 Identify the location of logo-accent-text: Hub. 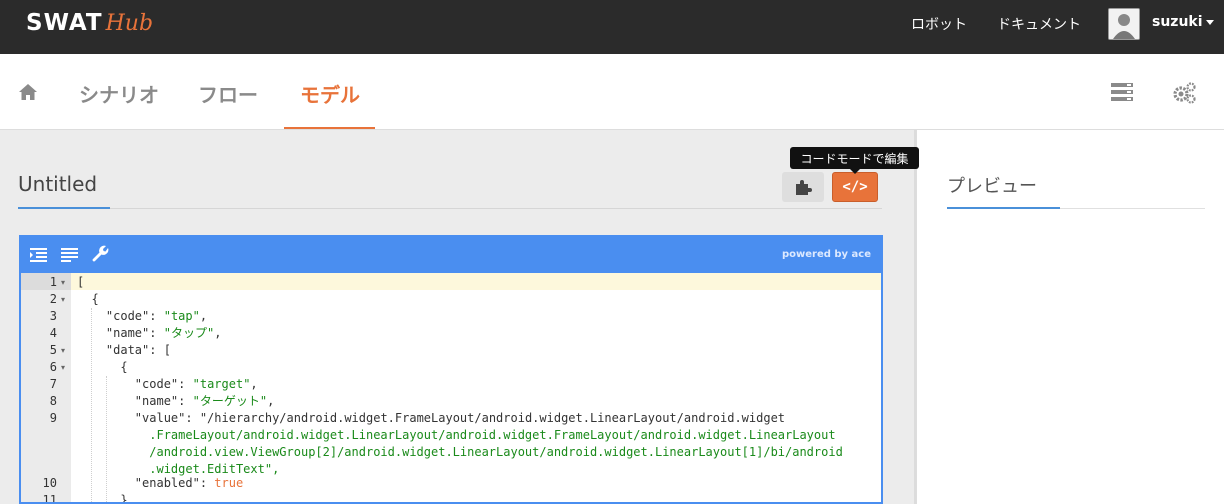
(129, 23).